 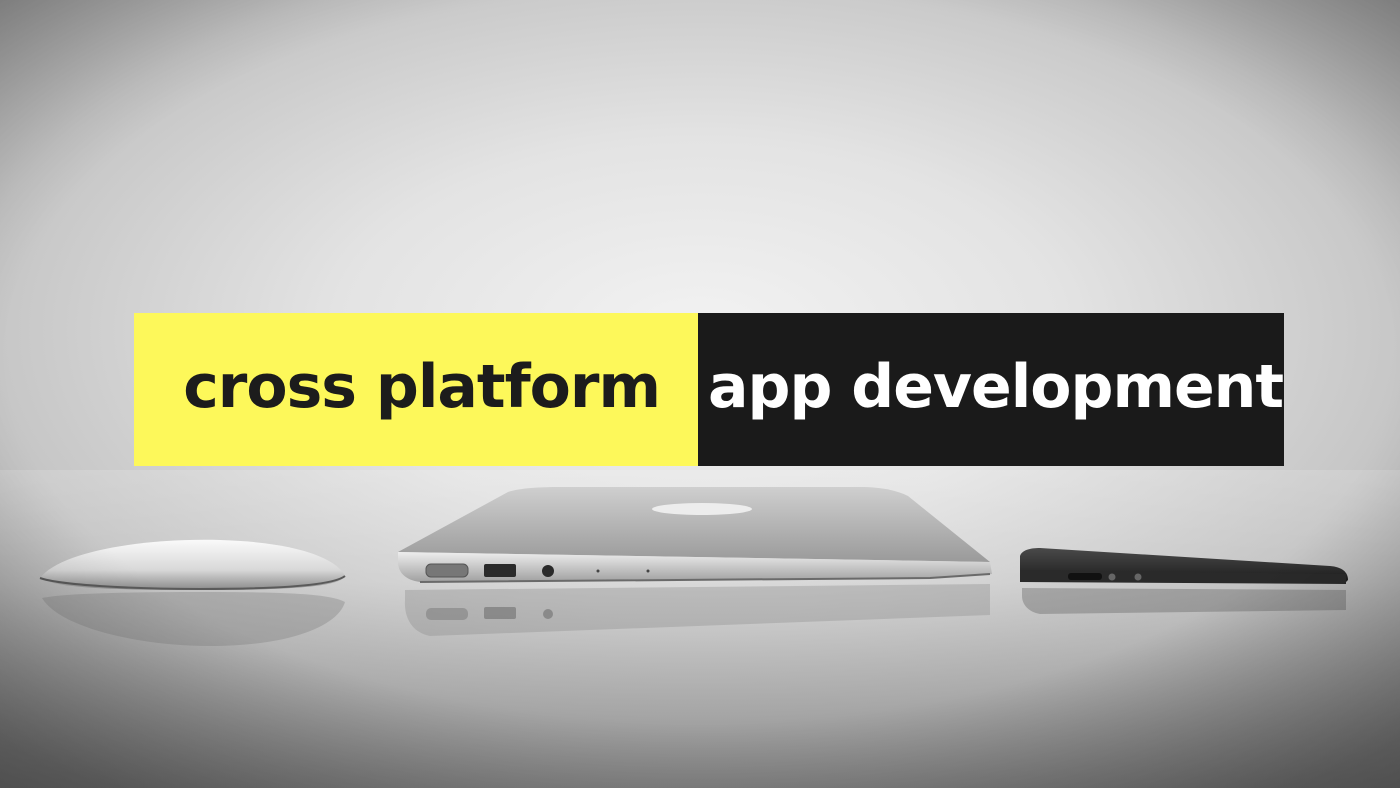 I want to click on apple-logo-icon, so click(x=702, y=509).